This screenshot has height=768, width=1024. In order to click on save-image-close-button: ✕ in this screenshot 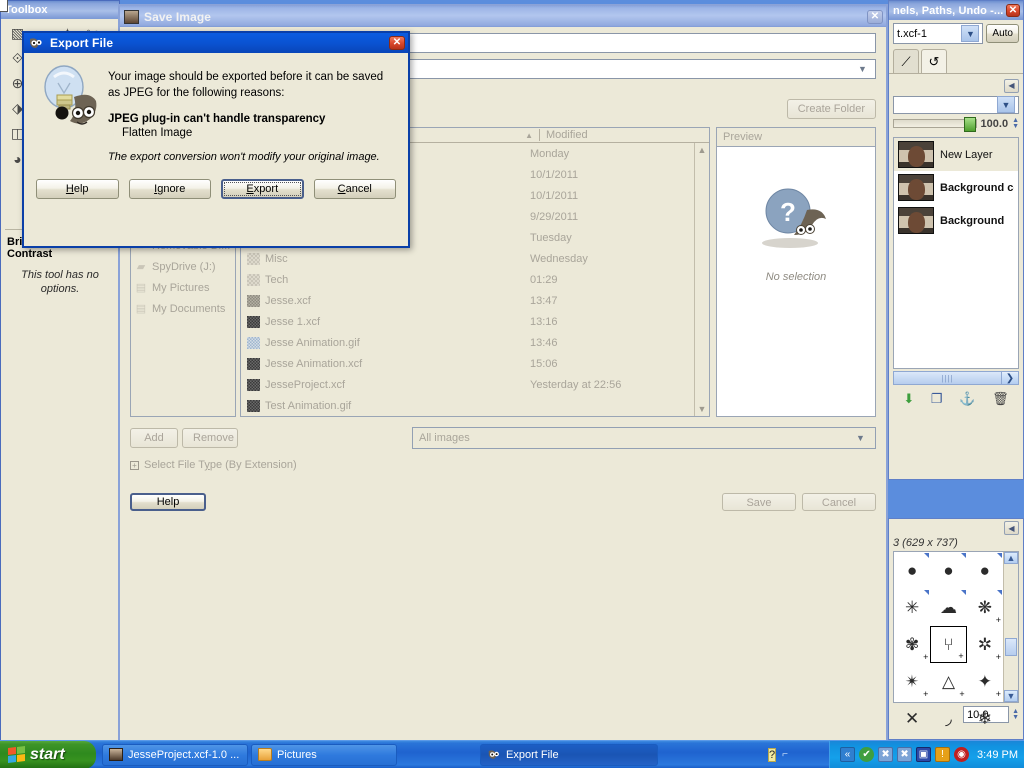, I will do `click(875, 16)`.